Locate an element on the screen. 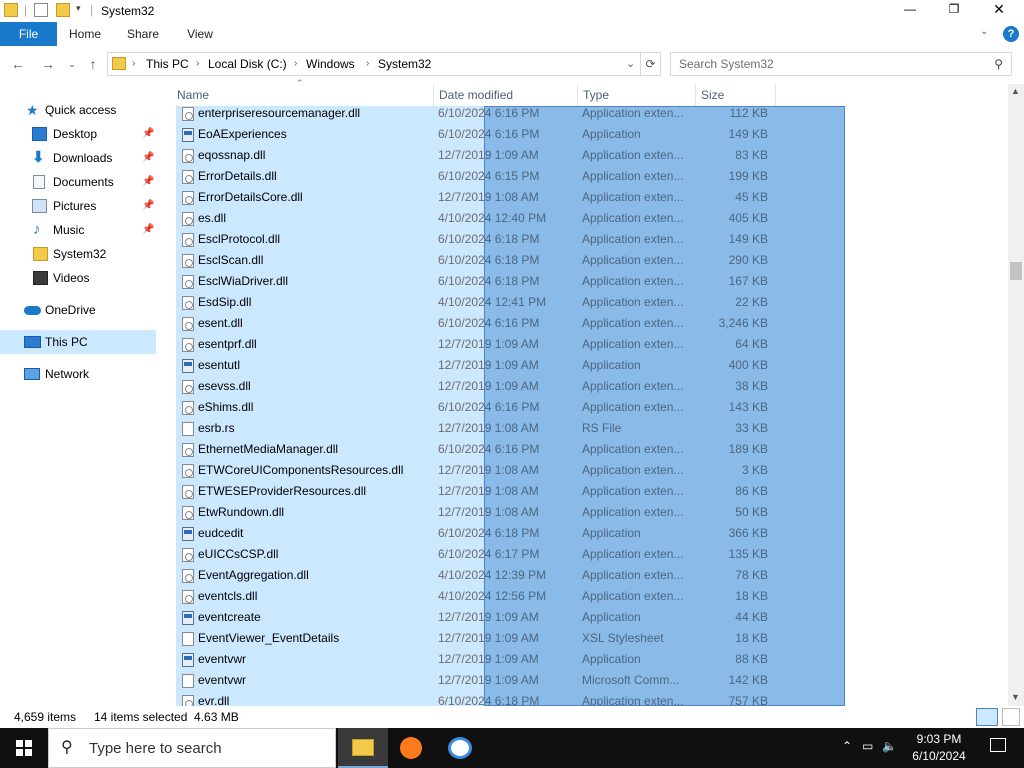 This screenshot has height=768, width=1024. refresh-icon: ⟳ is located at coordinates (651, 64).